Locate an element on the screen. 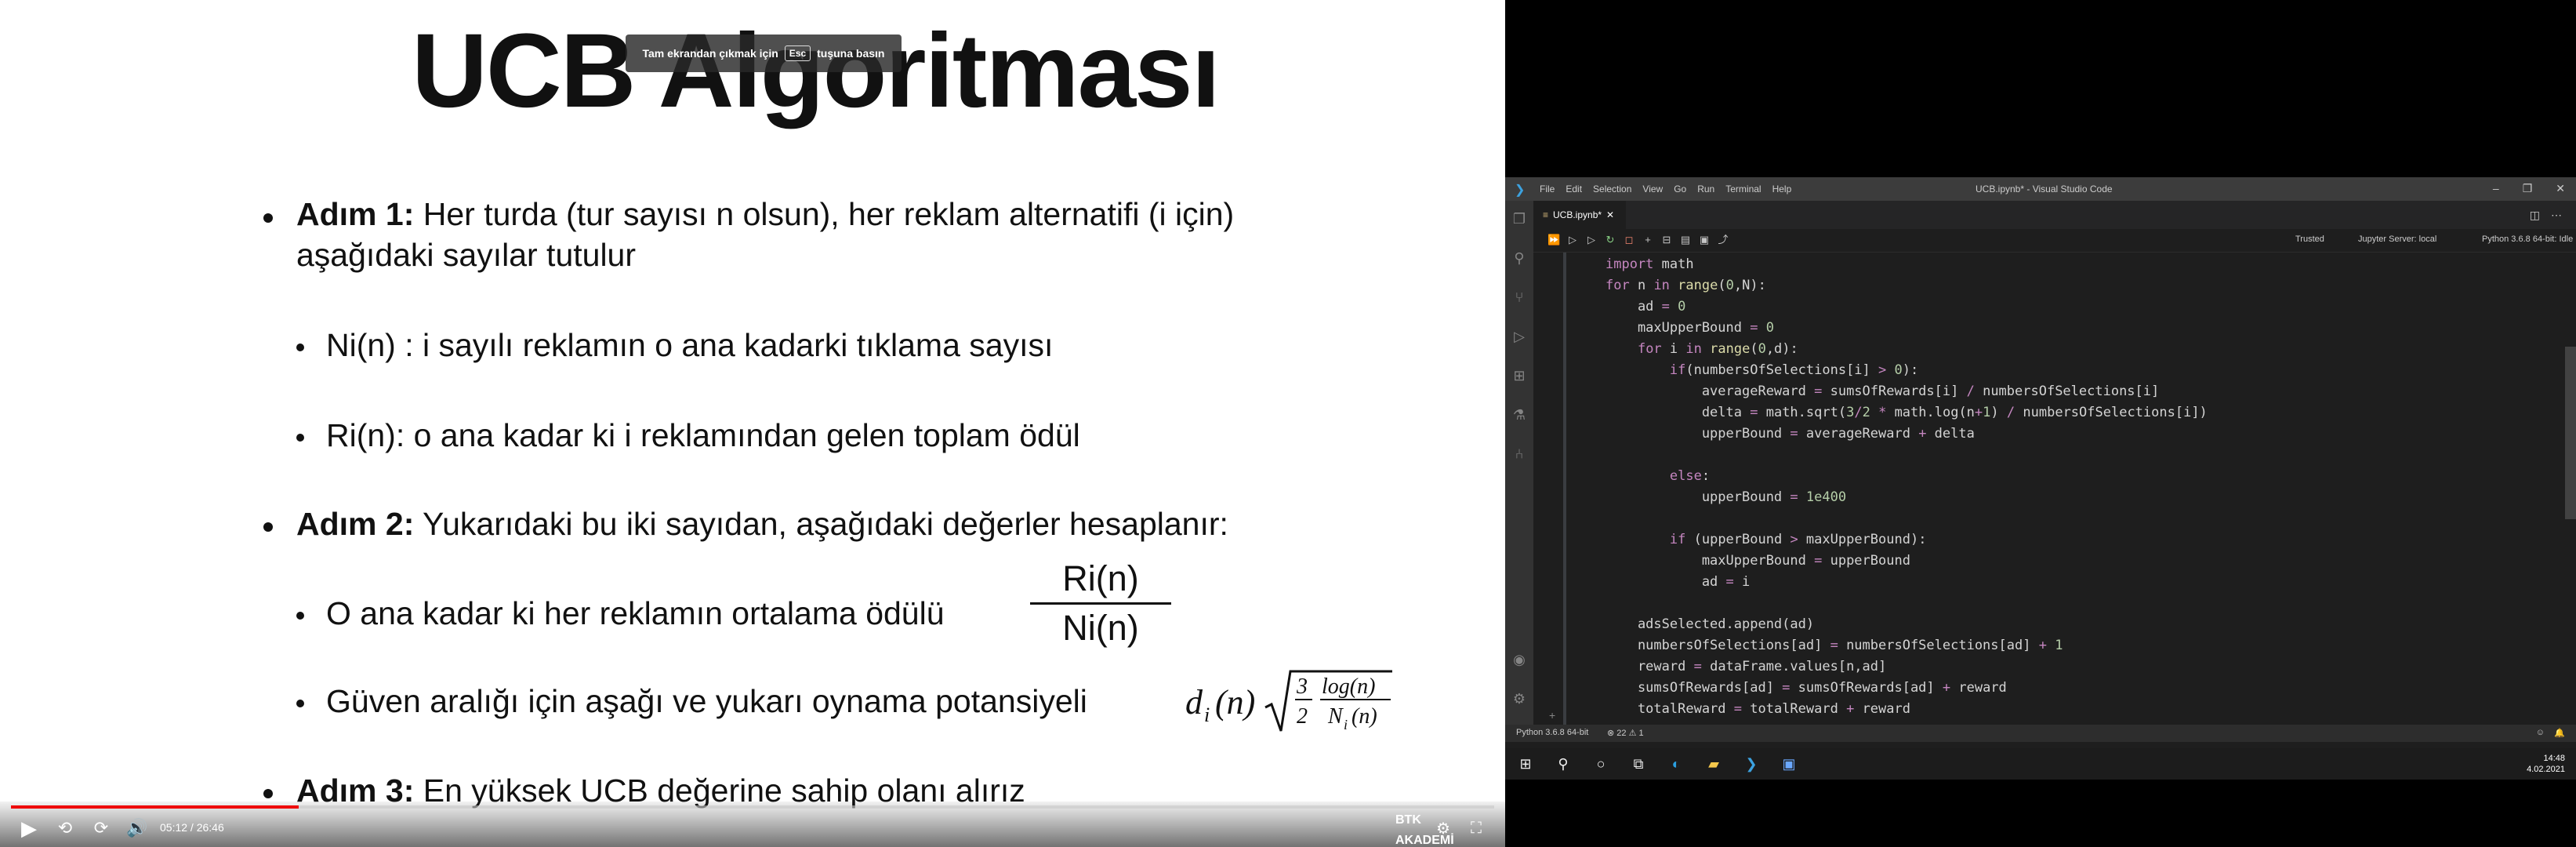 This screenshot has height=847, width=2576. extensions-icon: ⊞ is located at coordinates (1520, 375).